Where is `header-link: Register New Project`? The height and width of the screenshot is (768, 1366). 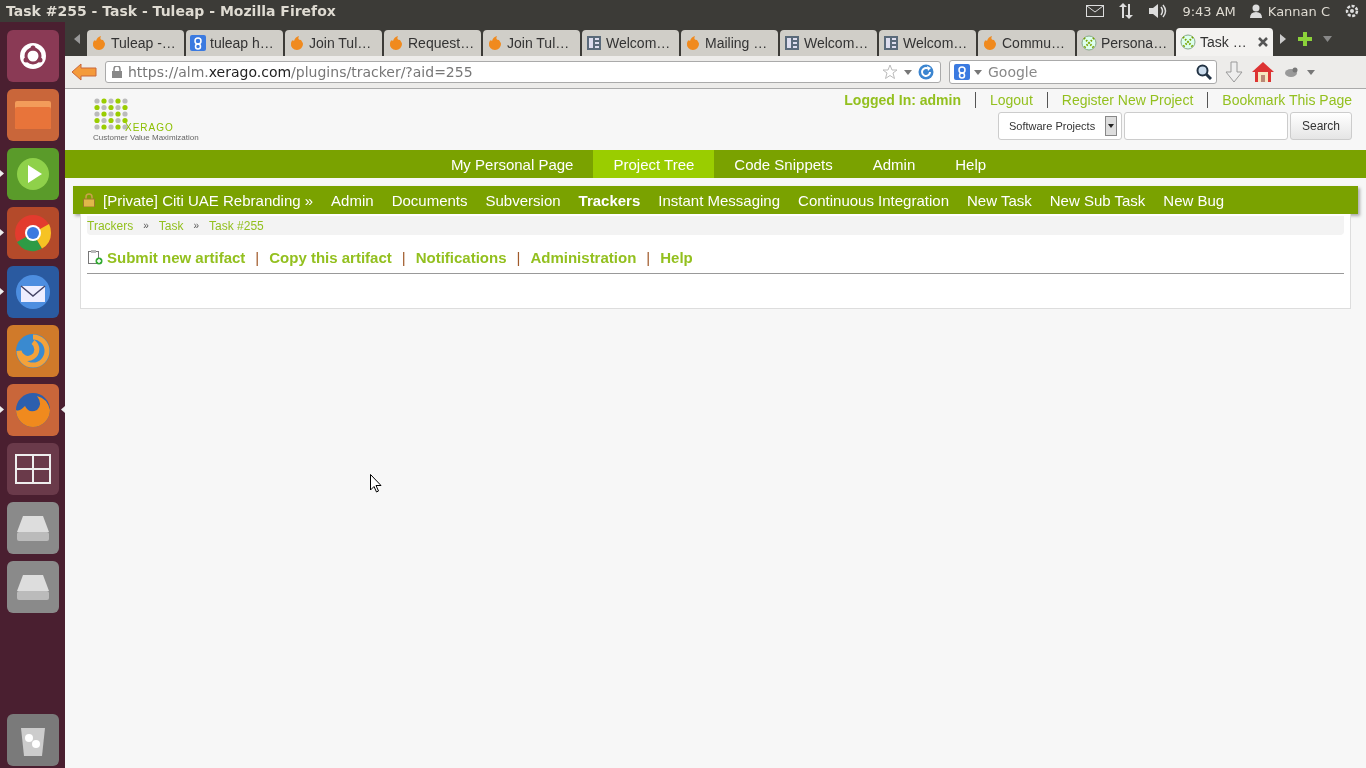
header-link: Register New Project is located at coordinates (1127, 100).